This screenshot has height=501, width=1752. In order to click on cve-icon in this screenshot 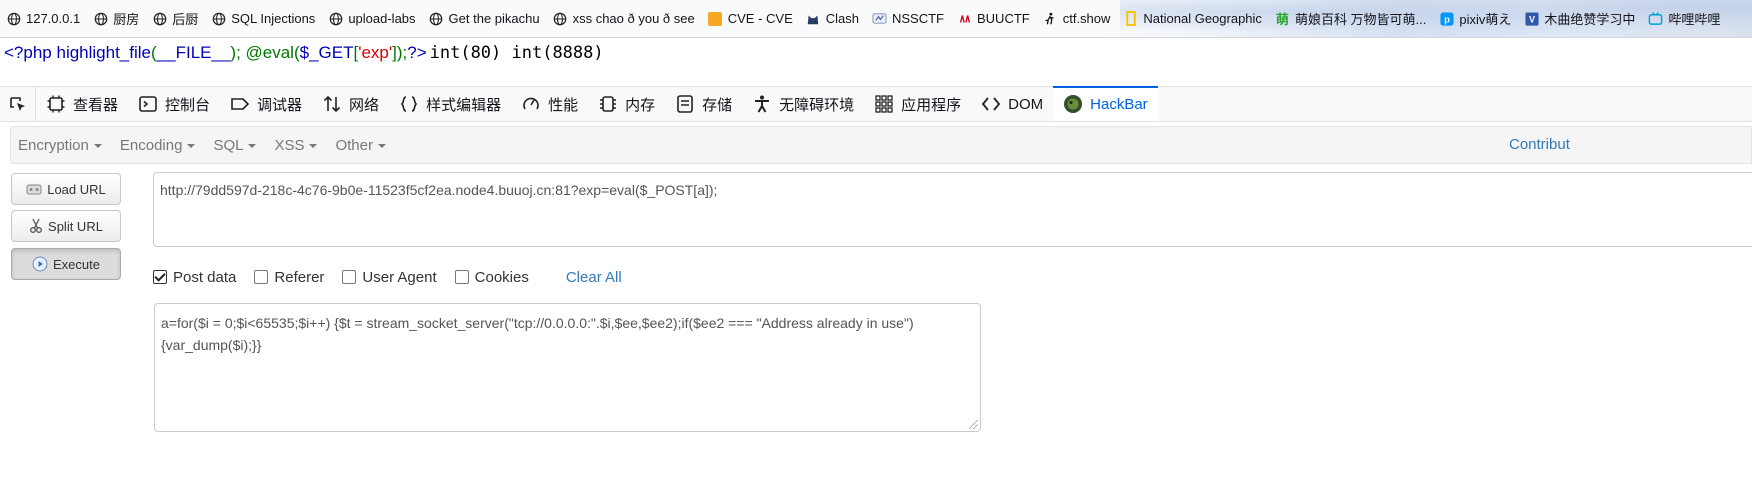, I will do `click(715, 18)`.